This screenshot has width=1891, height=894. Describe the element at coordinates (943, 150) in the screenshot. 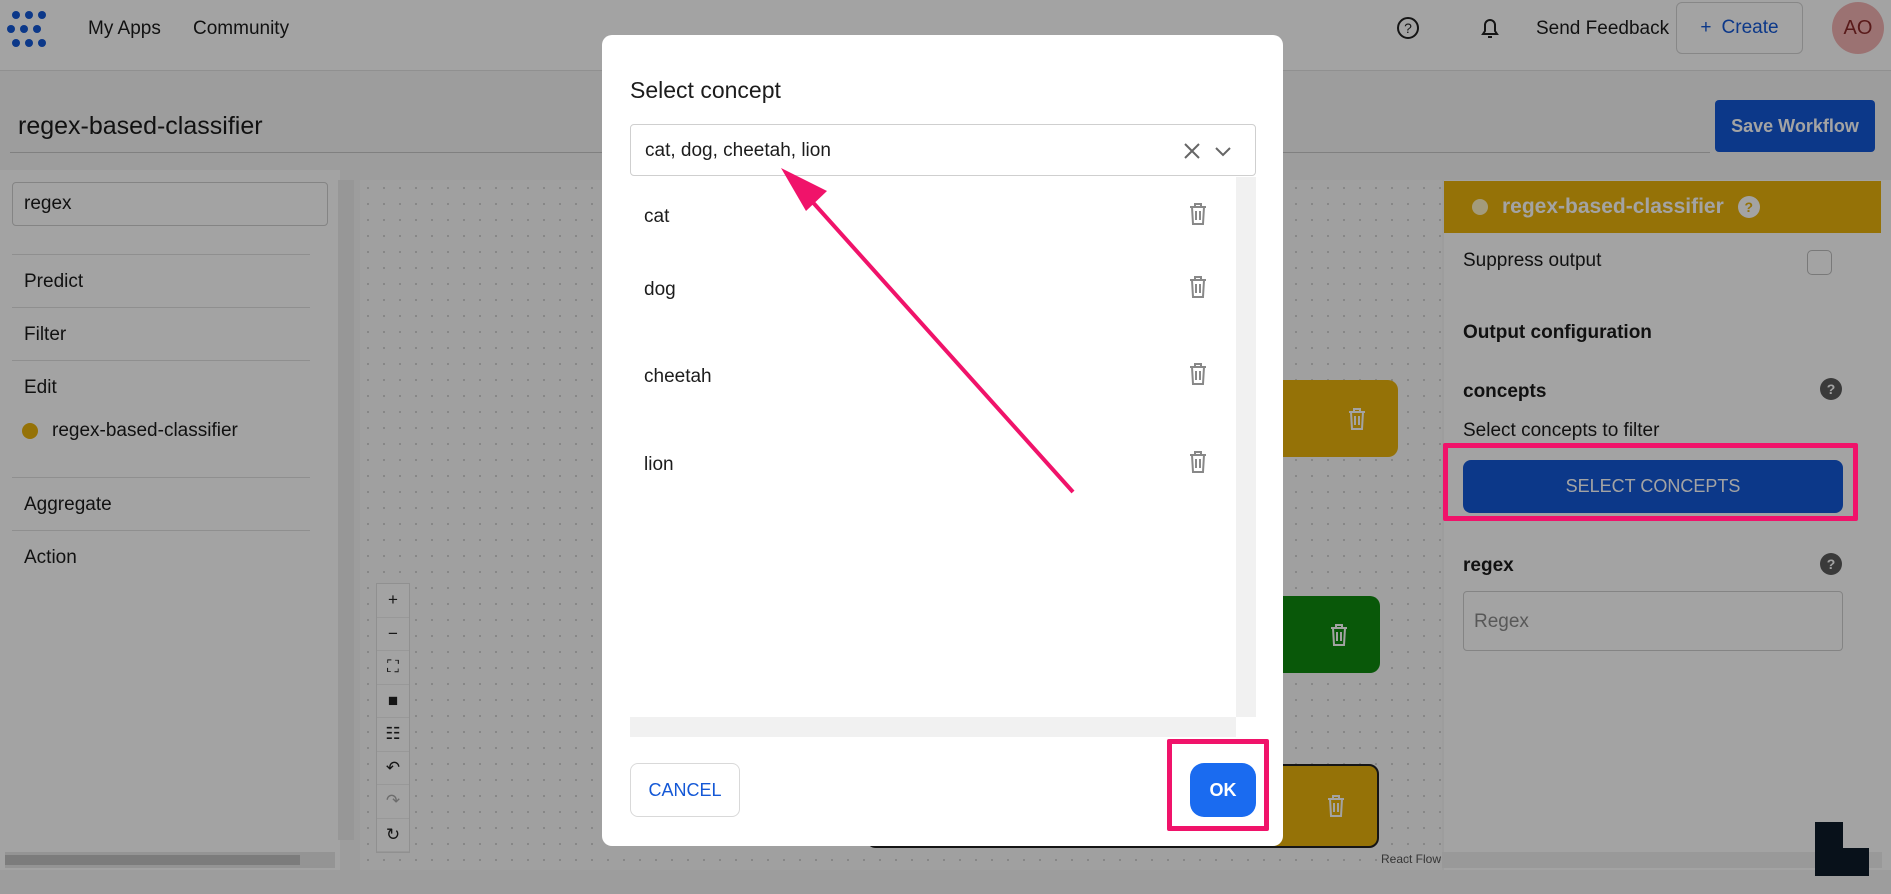

I see `concept-multiselect: cat, dog, cheetah, lion` at that location.